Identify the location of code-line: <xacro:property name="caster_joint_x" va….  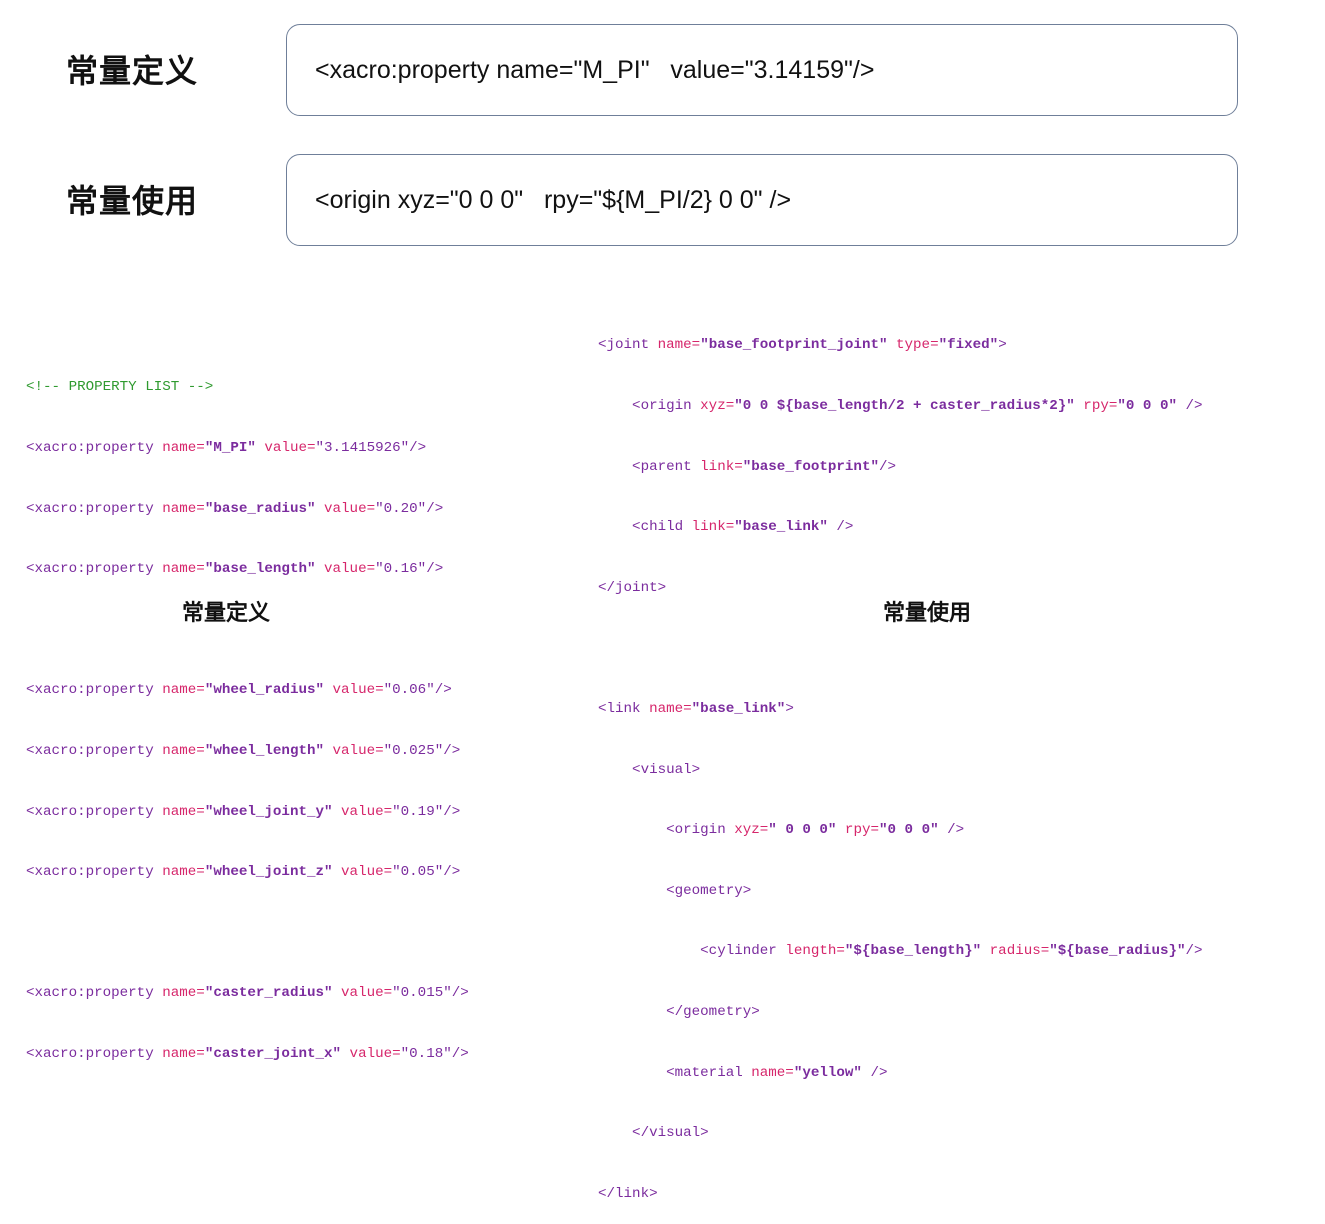
(247, 1053).